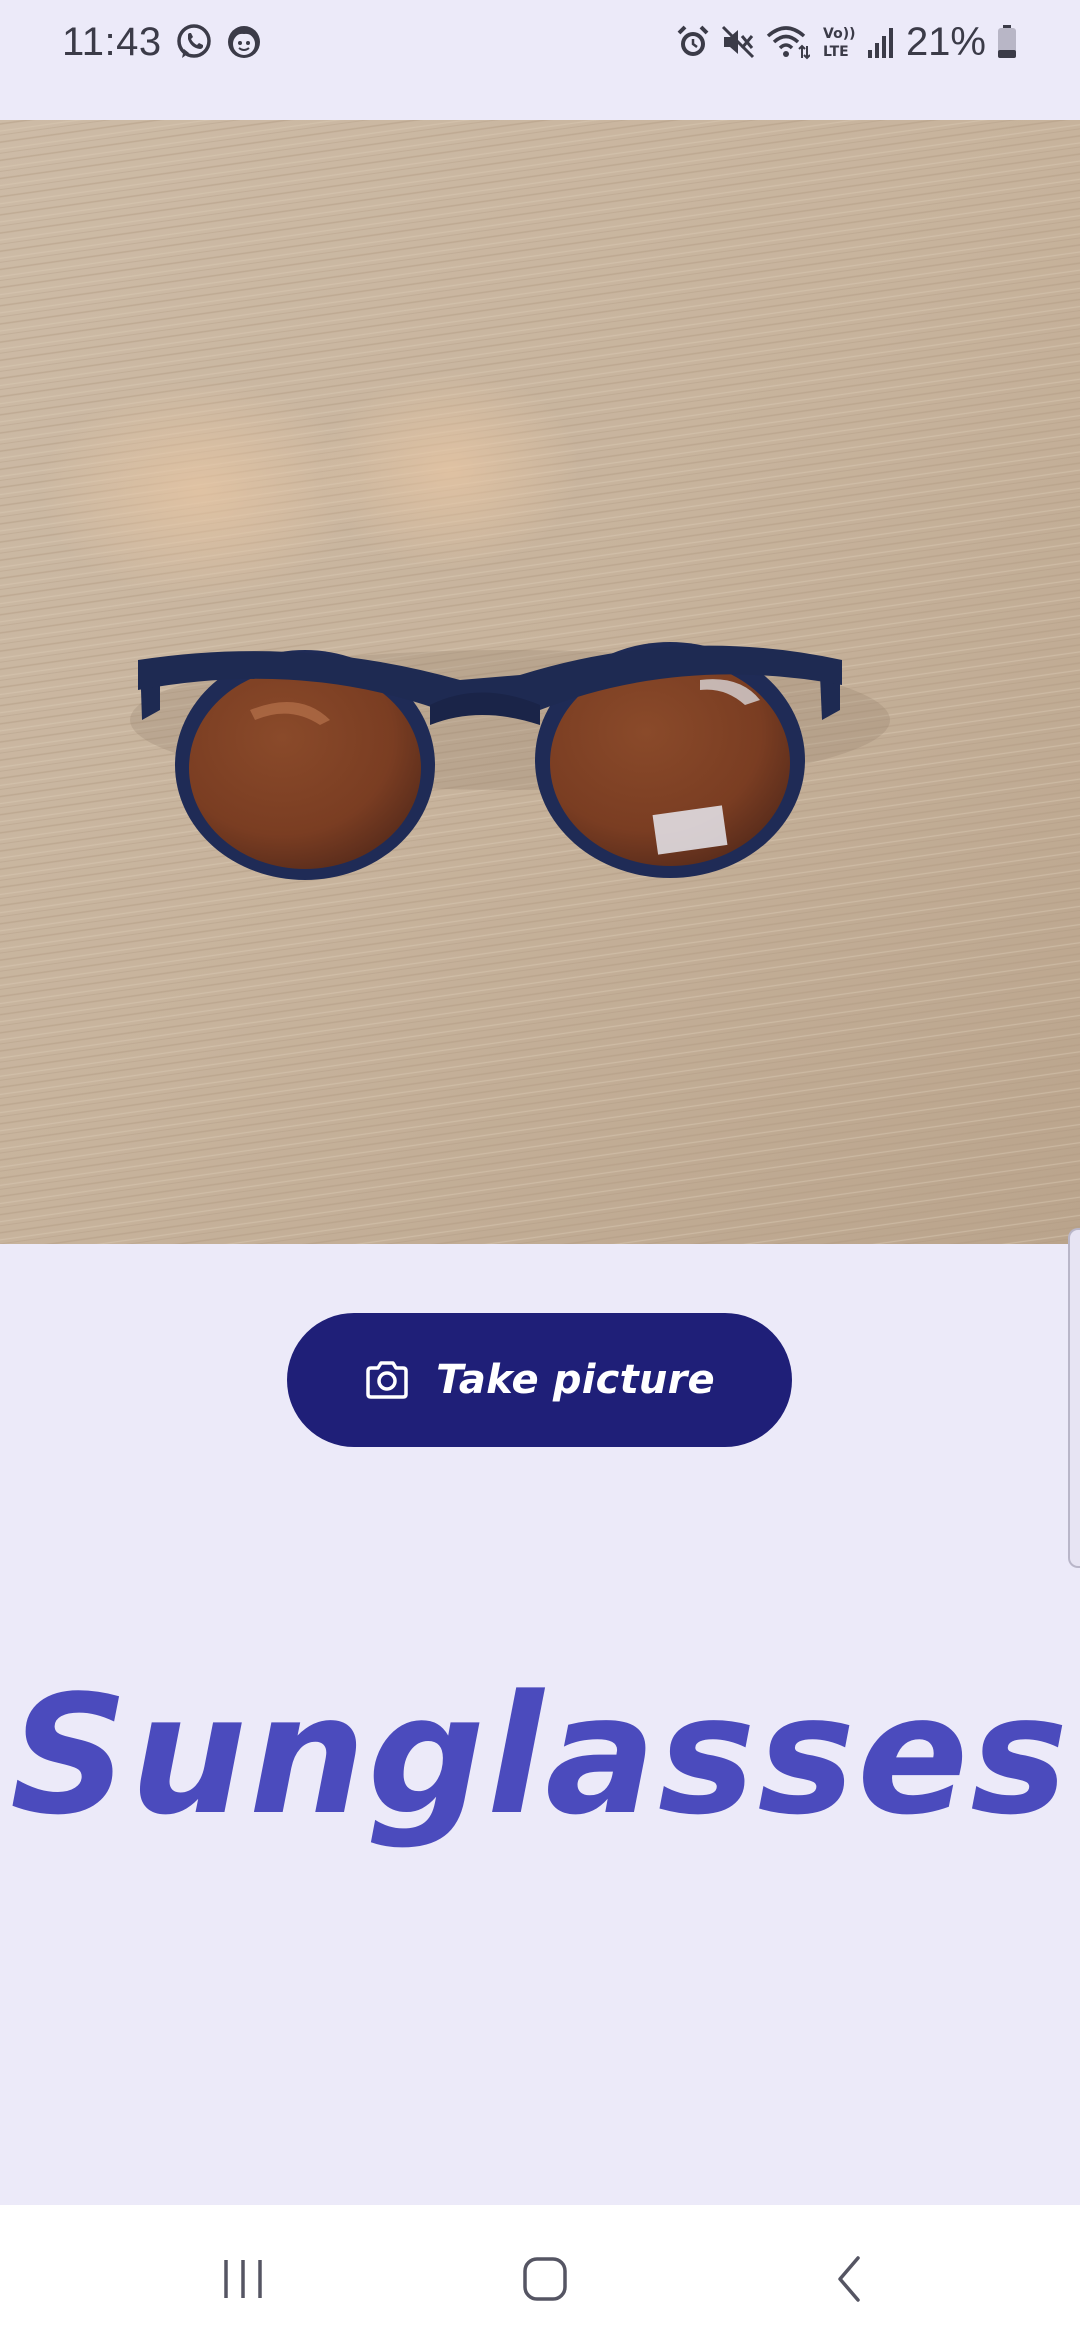 The height and width of the screenshot is (2340, 1080). Describe the element at coordinates (881, 42) in the screenshot. I see `signal-icon` at that location.